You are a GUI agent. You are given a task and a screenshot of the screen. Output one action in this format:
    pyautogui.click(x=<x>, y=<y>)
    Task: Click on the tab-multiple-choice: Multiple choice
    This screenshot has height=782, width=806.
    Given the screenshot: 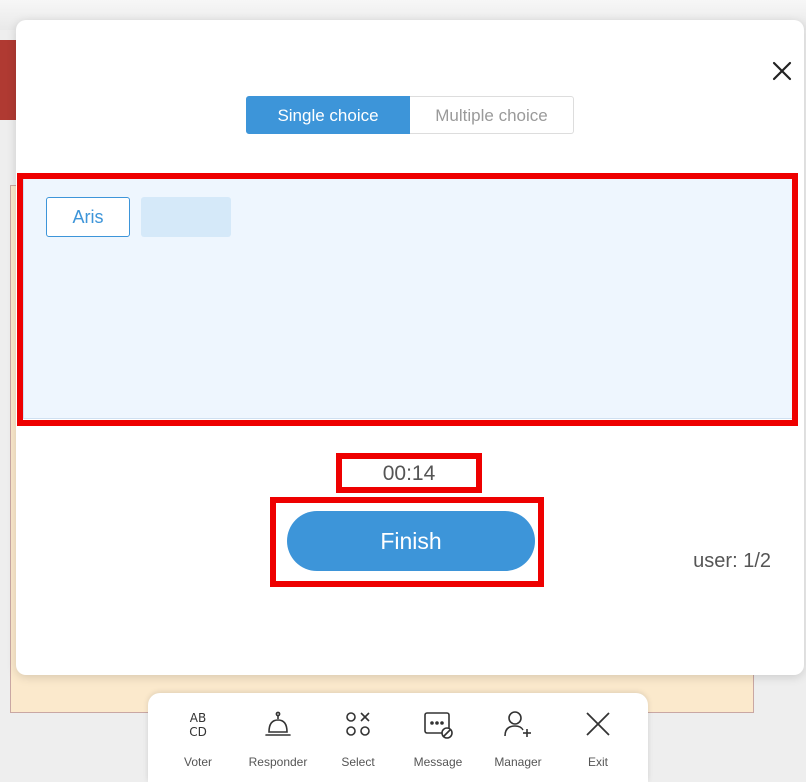 What is the action you would take?
    pyautogui.click(x=492, y=115)
    